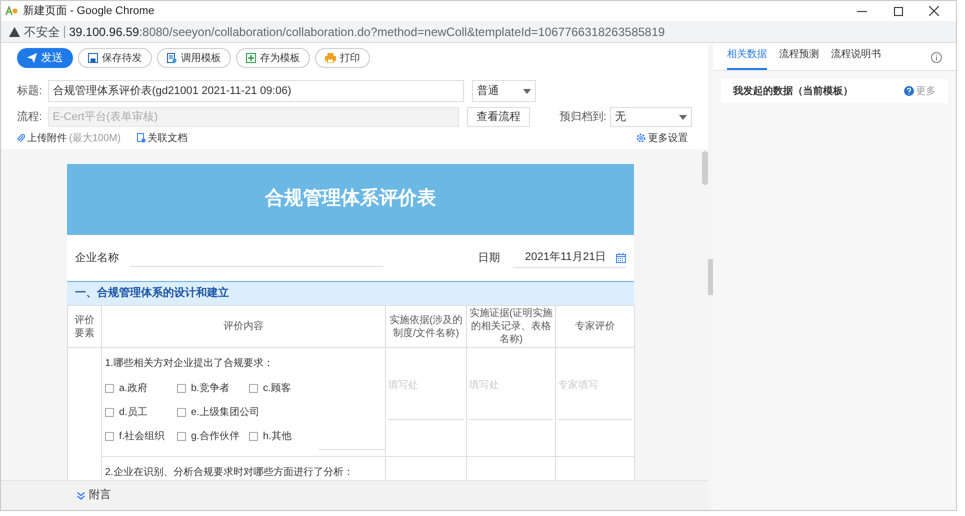 This screenshot has width=965, height=516. What do you see at coordinates (88, 11) in the screenshot?
I see `window-title: 新建页面 - Google Chrome` at bounding box center [88, 11].